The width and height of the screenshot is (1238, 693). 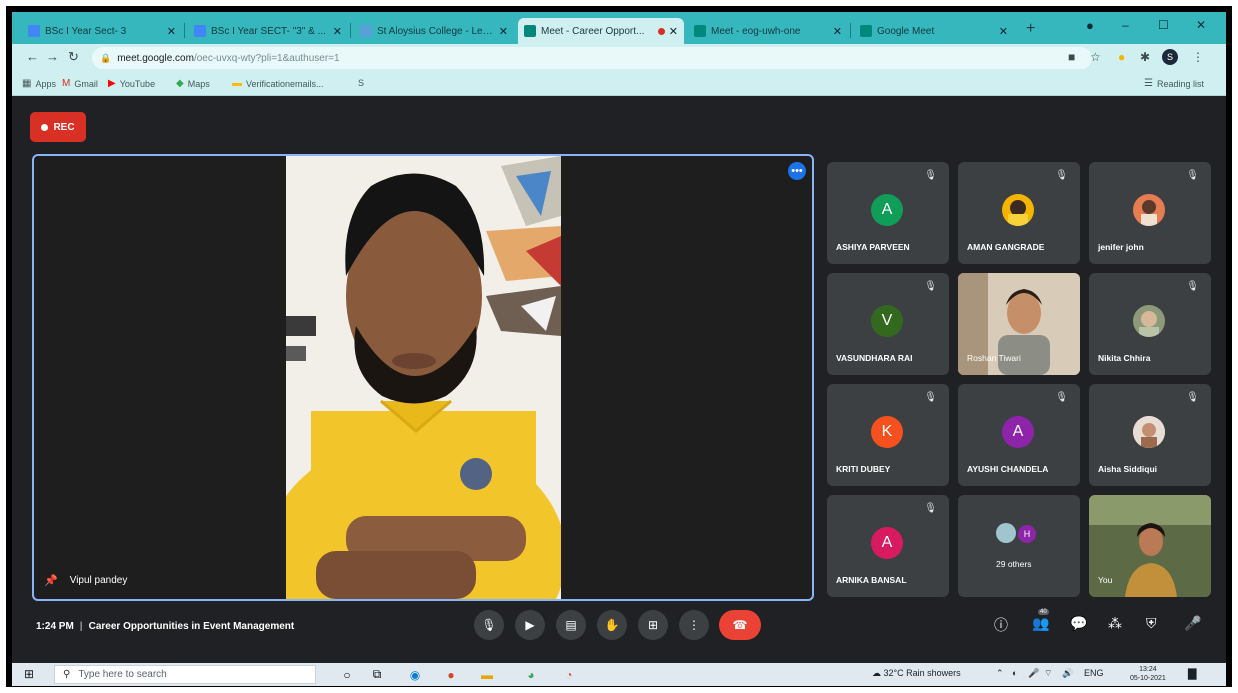 What do you see at coordinates (569, 674) in the screenshot?
I see `app-icon: ◔` at bounding box center [569, 674].